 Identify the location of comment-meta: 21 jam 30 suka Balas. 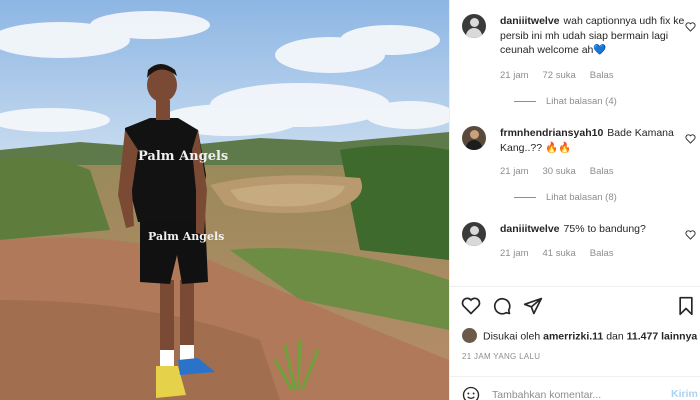
(564, 171).